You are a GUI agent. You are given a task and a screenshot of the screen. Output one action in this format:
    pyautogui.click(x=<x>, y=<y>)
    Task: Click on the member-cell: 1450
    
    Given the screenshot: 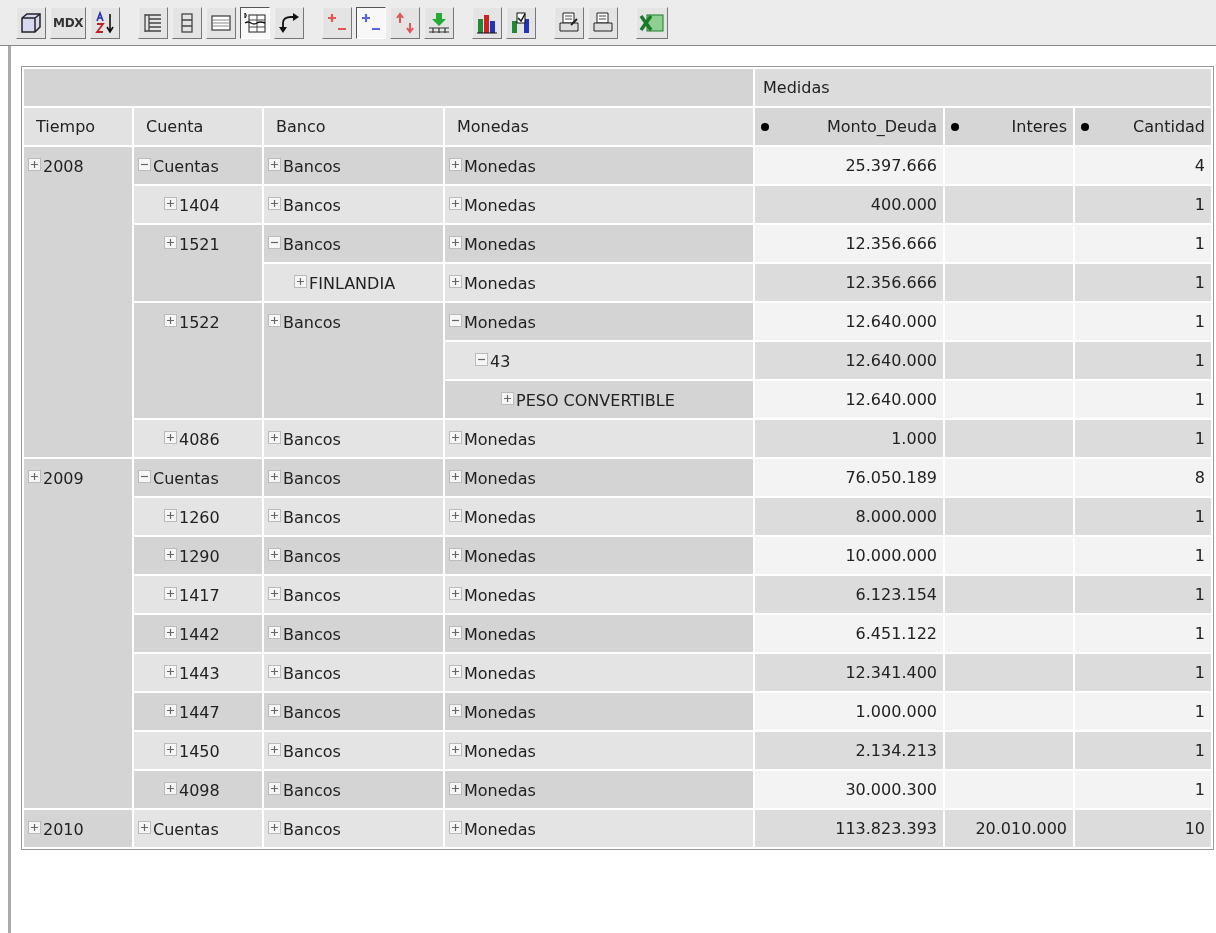 What is the action you would take?
    pyautogui.click(x=198, y=750)
    